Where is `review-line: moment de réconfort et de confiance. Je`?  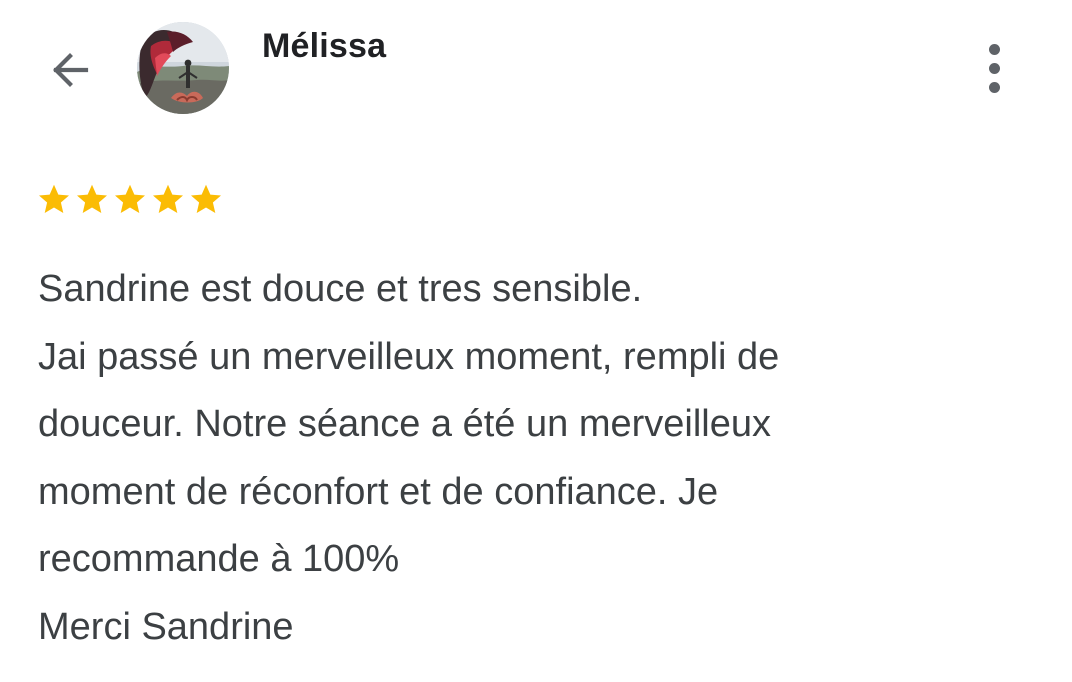
review-line: moment de réconfort et de confiance. Je is located at coordinates (378, 491).